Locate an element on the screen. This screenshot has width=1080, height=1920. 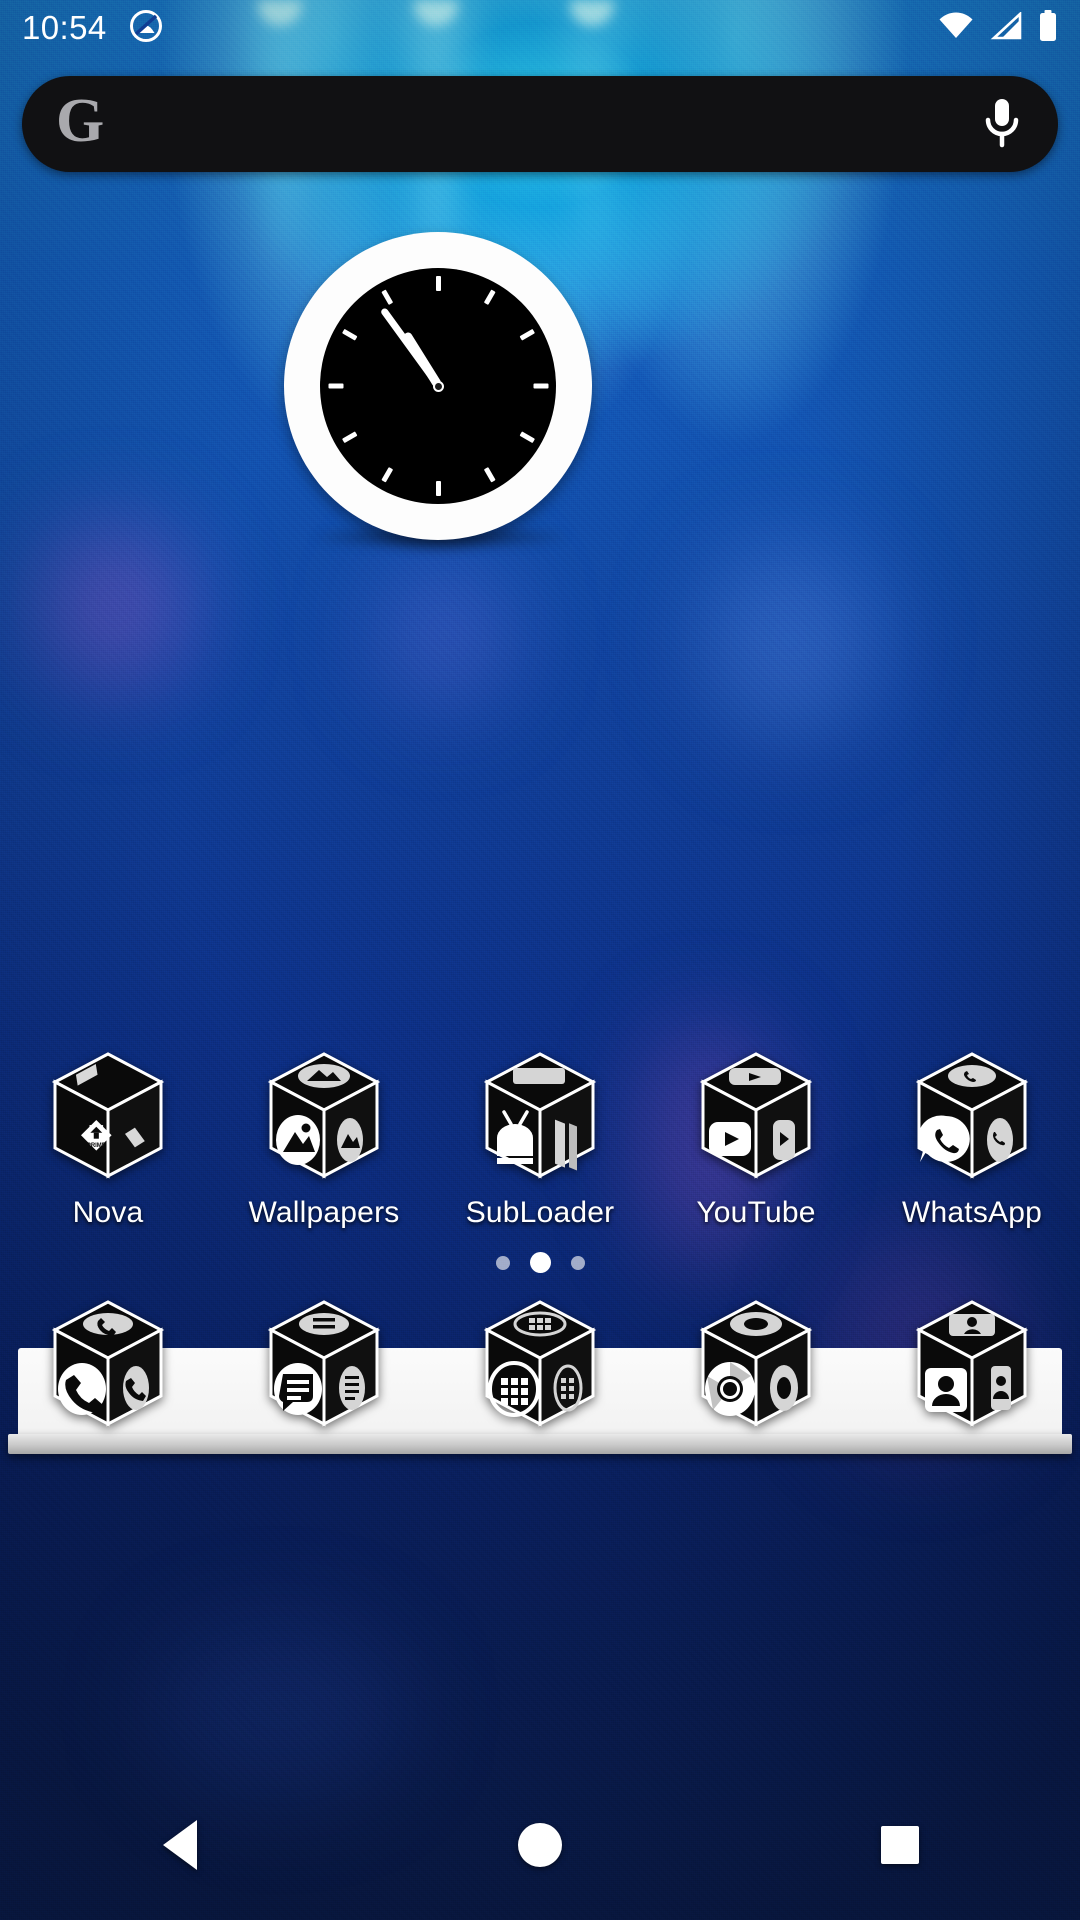
messages-bubble-icon is located at coordinates (324, 1363).